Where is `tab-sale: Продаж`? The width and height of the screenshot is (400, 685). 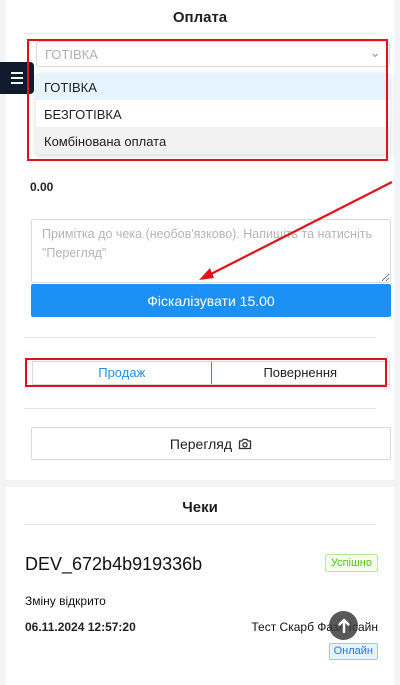
tab-sale: Продаж is located at coordinates (122, 373).